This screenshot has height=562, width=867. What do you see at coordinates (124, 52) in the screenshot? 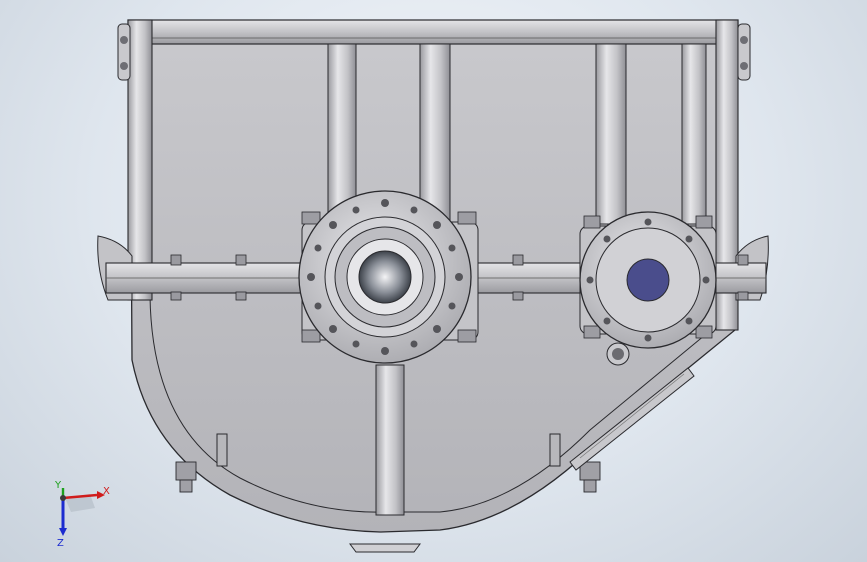
I see `lifting-lug-left` at bounding box center [124, 52].